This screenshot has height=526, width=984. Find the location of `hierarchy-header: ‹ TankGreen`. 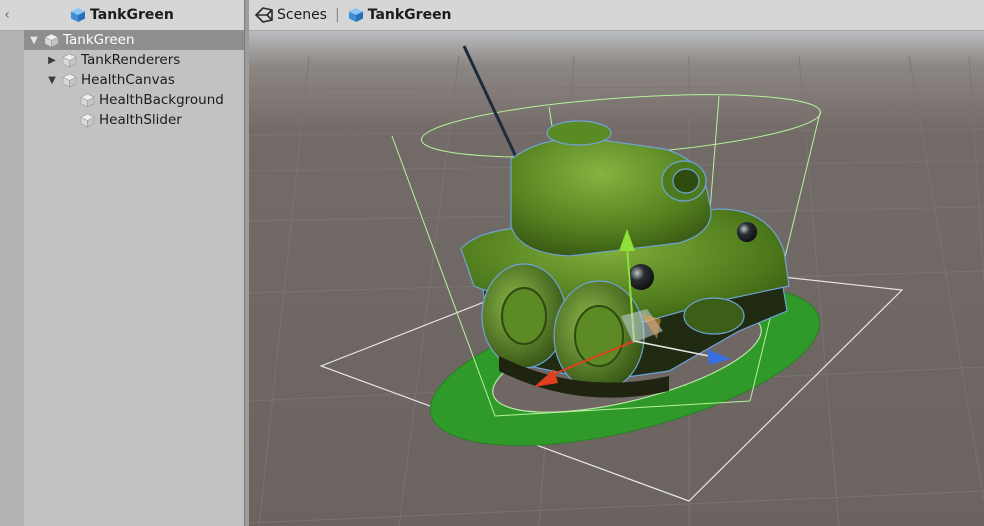

hierarchy-header: ‹ TankGreen is located at coordinates (122, 15).